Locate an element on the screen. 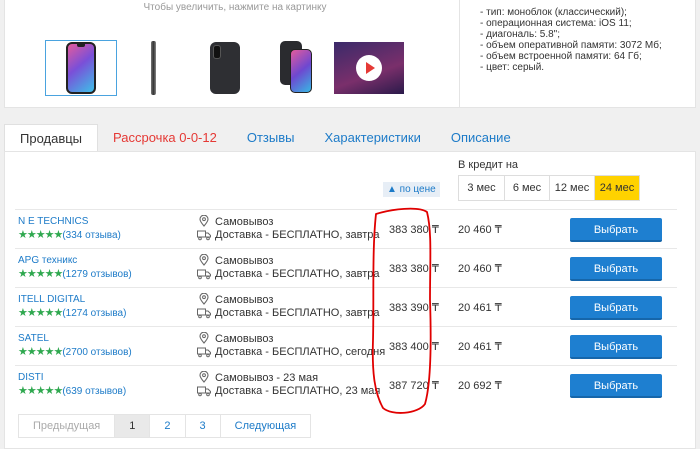  phone-side-image is located at coordinates (153, 68).